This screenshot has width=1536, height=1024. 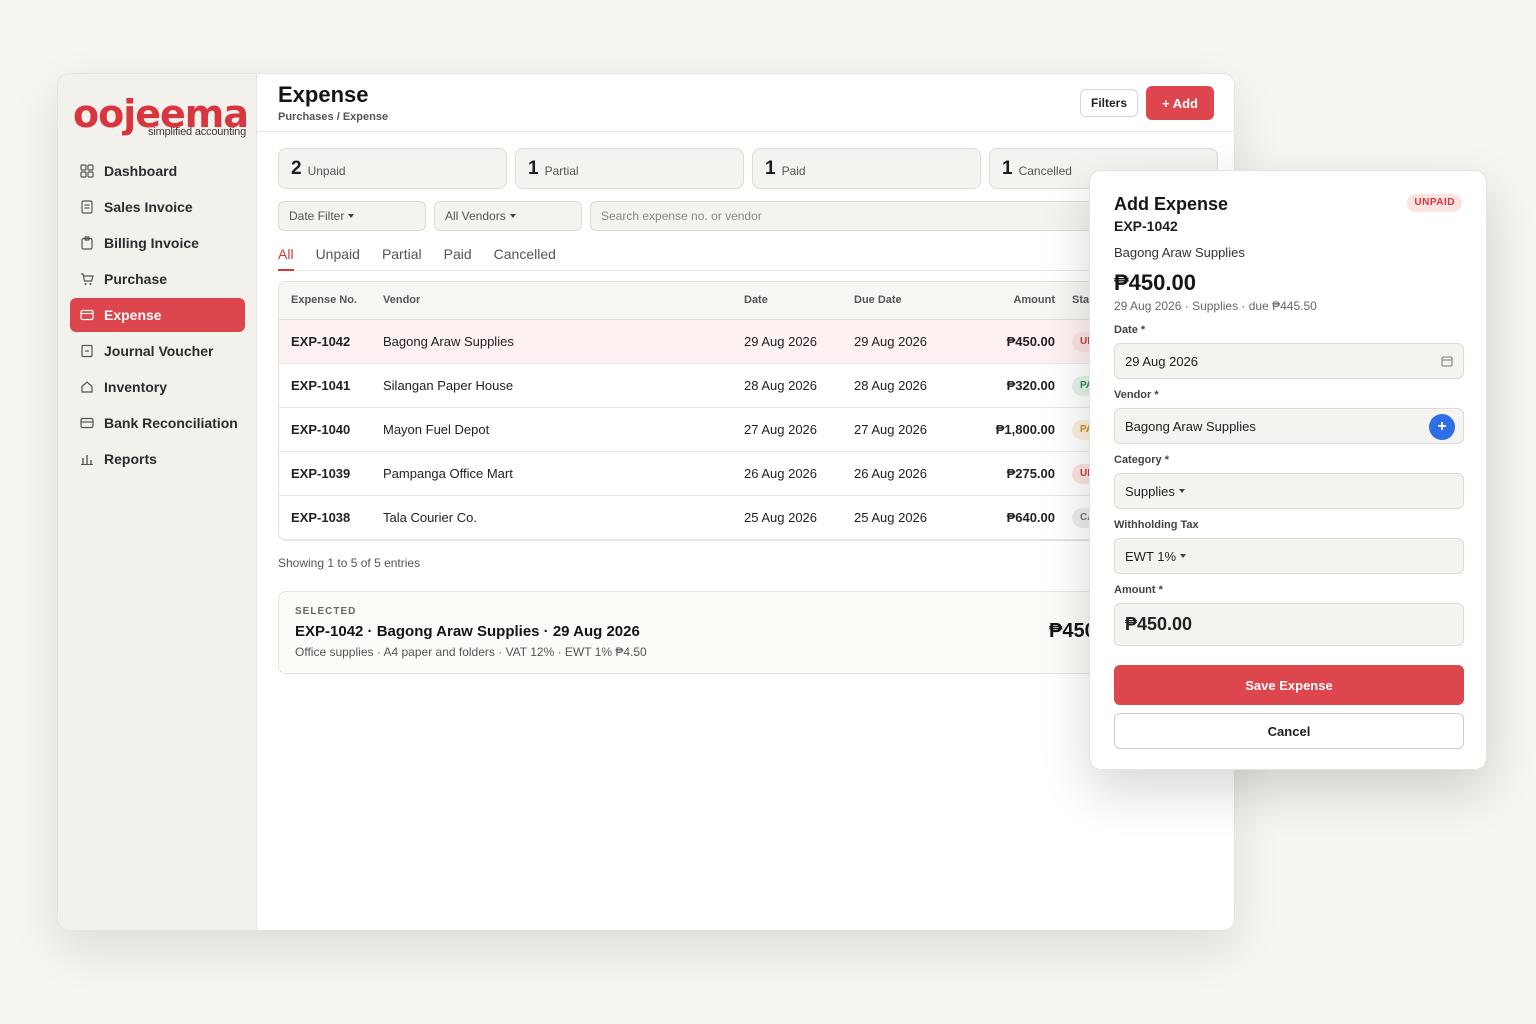 What do you see at coordinates (157, 279) in the screenshot?
I see `sidebar-item-purchase: Purchase` at bounding box center [157, 279].